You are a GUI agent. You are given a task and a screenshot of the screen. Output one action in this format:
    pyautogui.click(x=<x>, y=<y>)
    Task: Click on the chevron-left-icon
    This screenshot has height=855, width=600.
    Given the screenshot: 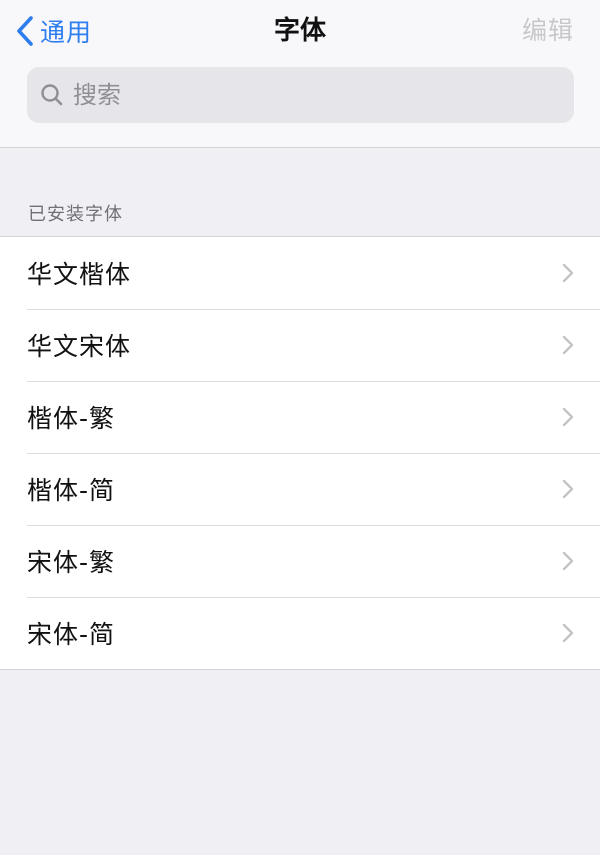 What is the action you would take?
    pyautogui.click(x=25, y=31)
    